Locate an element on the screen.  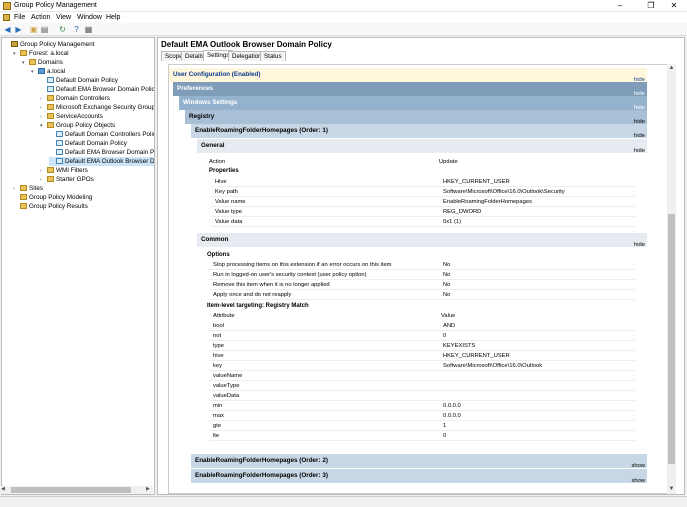
tree-node-label: a.local is located at coordinates (56, 71).